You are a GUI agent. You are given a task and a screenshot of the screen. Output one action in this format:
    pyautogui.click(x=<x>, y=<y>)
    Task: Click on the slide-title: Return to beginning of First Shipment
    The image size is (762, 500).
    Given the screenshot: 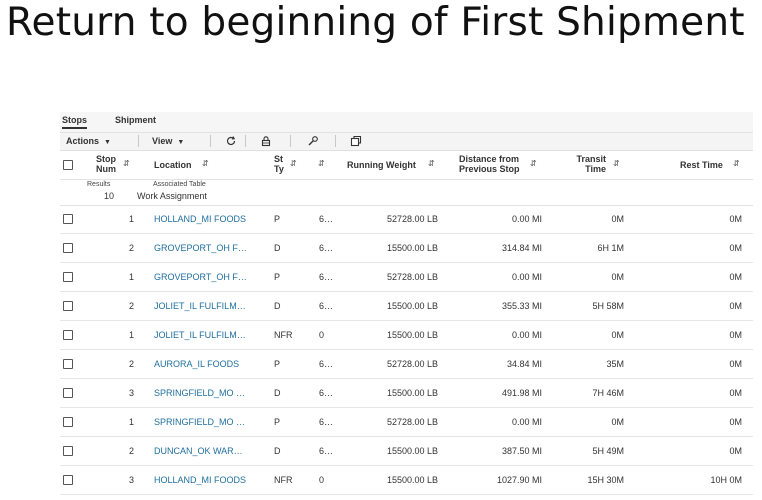 What is the action you would take?
    pyautogui.click(x=375, y=22)
    